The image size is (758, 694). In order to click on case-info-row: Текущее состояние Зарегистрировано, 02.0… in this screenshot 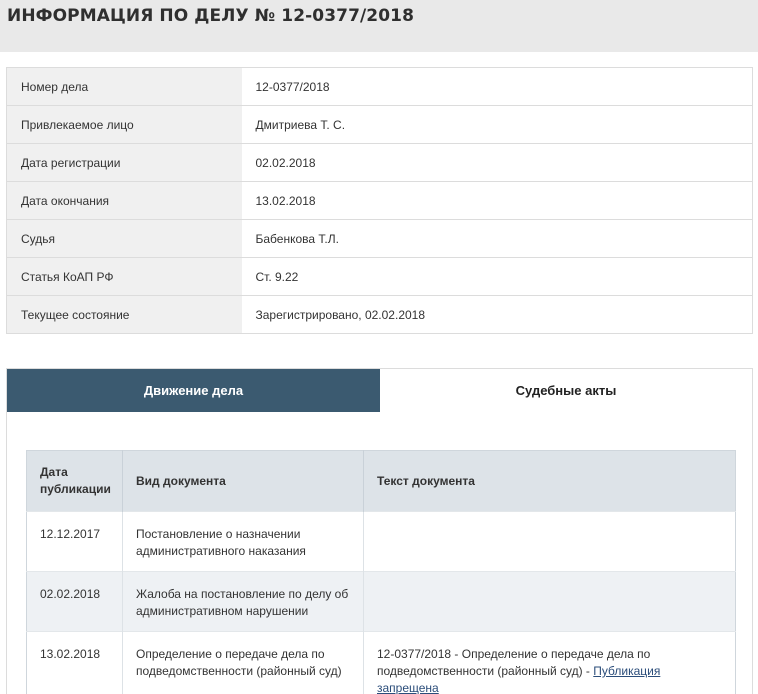, I will do `click(379, 314)`.